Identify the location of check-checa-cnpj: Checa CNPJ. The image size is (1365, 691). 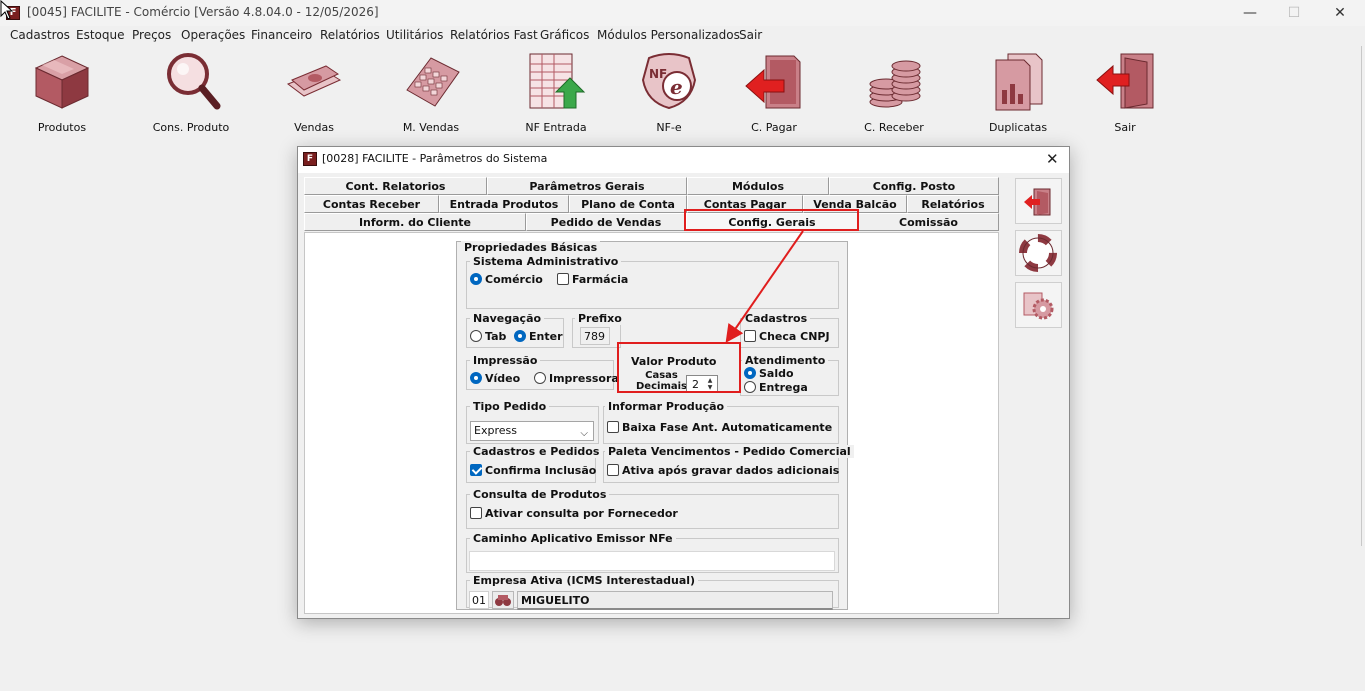
(787, 337).